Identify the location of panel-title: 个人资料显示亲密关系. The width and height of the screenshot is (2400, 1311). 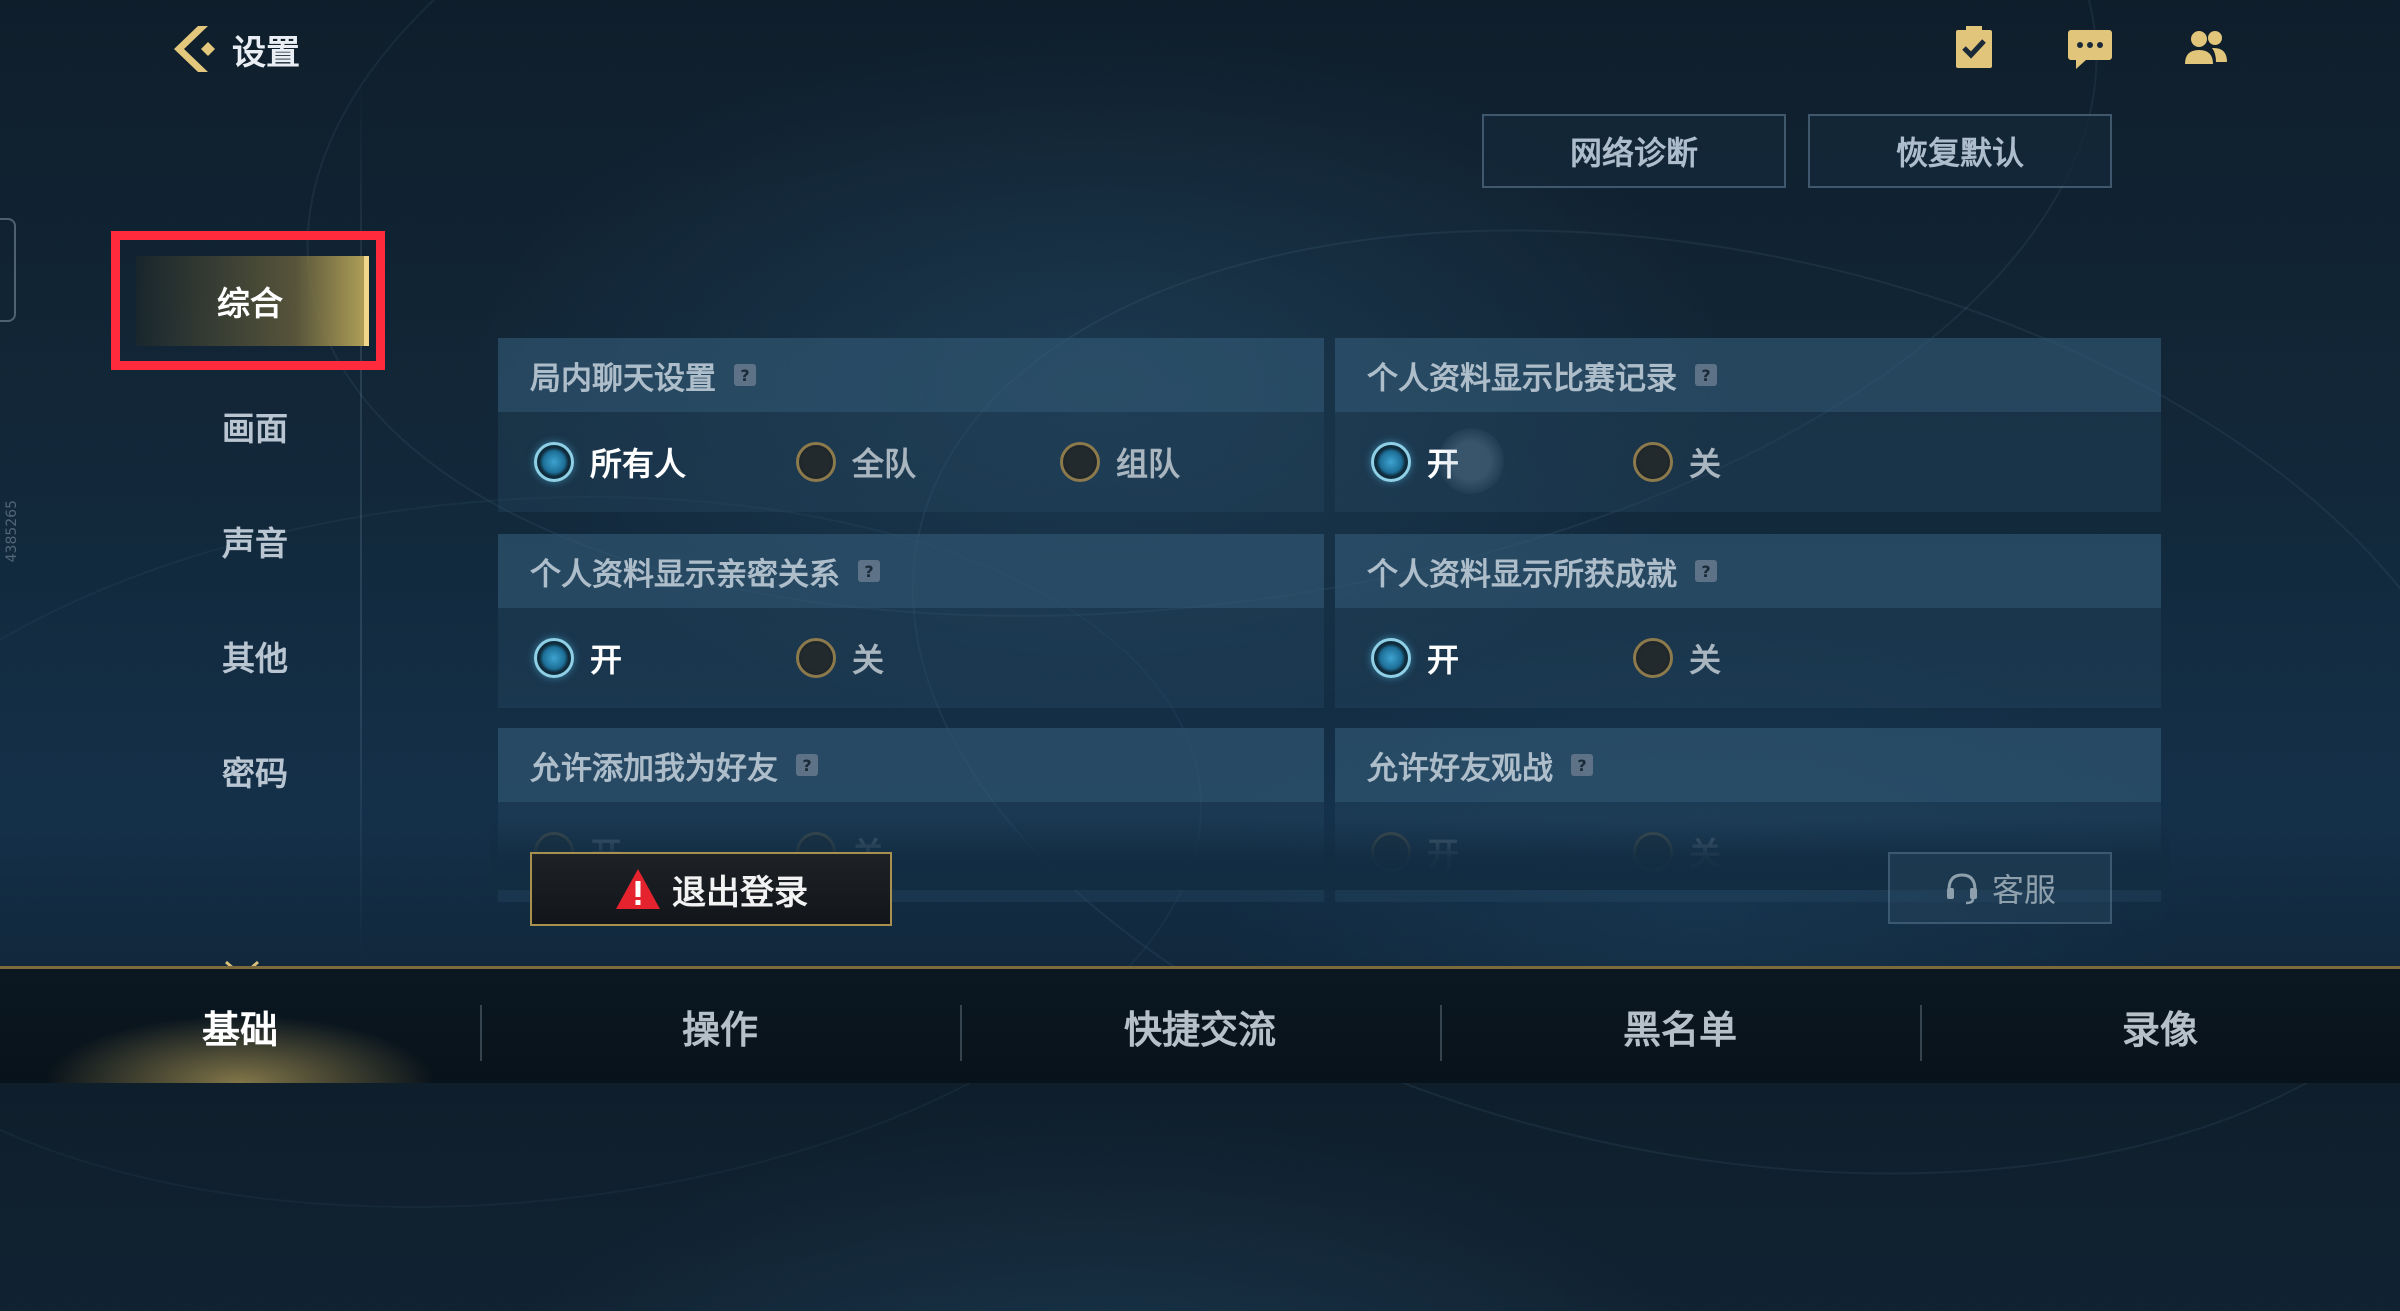
(685, 574).